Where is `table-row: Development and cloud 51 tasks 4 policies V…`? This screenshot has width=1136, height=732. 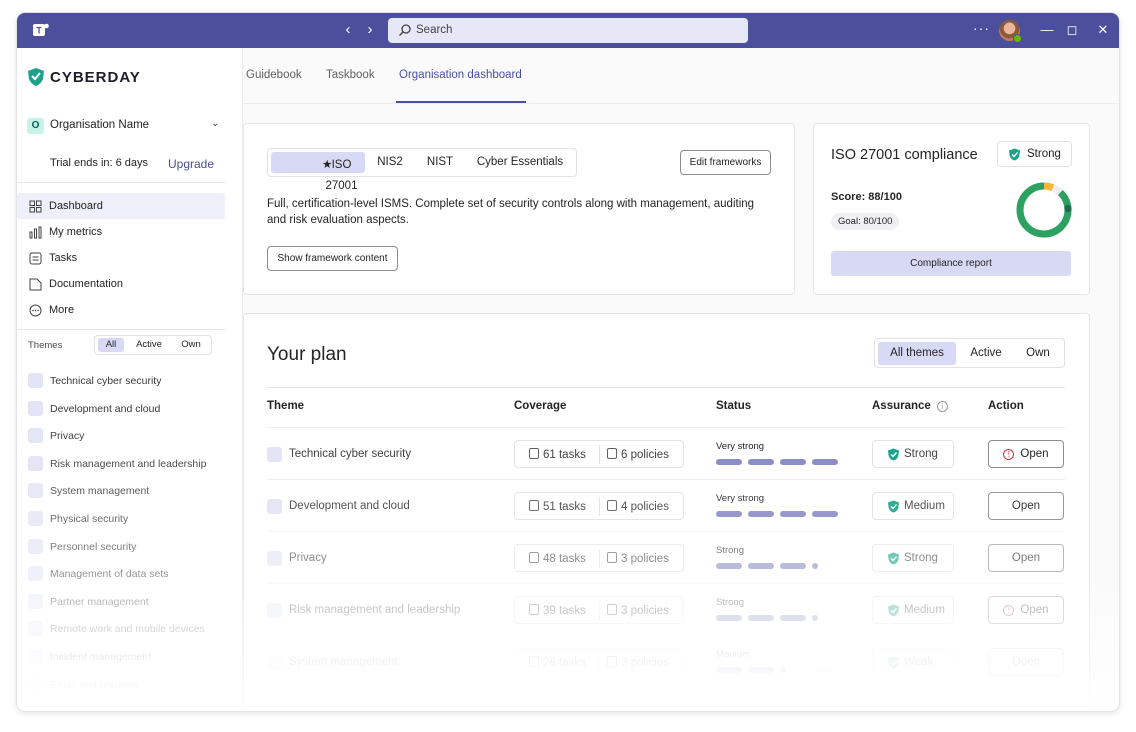
table-row: Development and cloud 51 tasks 4 policies V… is located at coordinates (666, 505).